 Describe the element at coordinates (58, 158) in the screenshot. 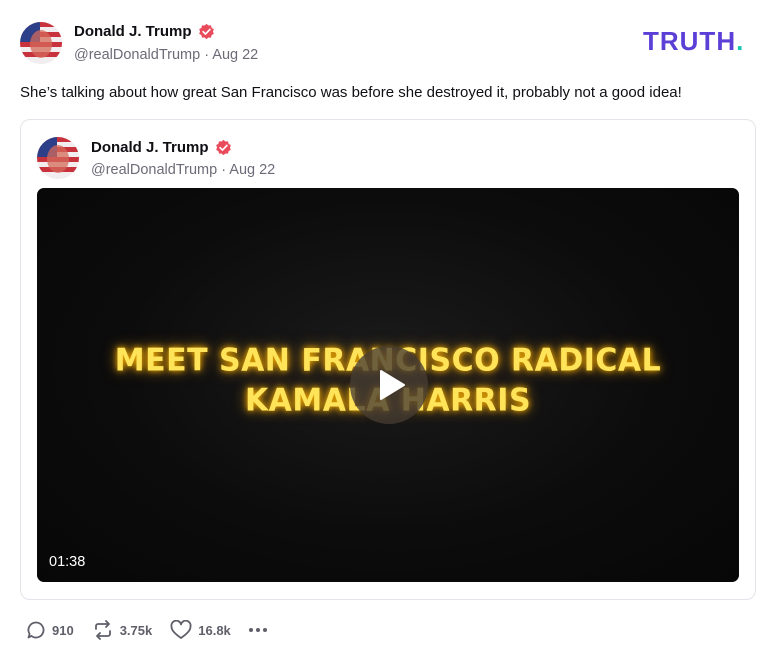

I see `quoted-author-avatar` at that location.